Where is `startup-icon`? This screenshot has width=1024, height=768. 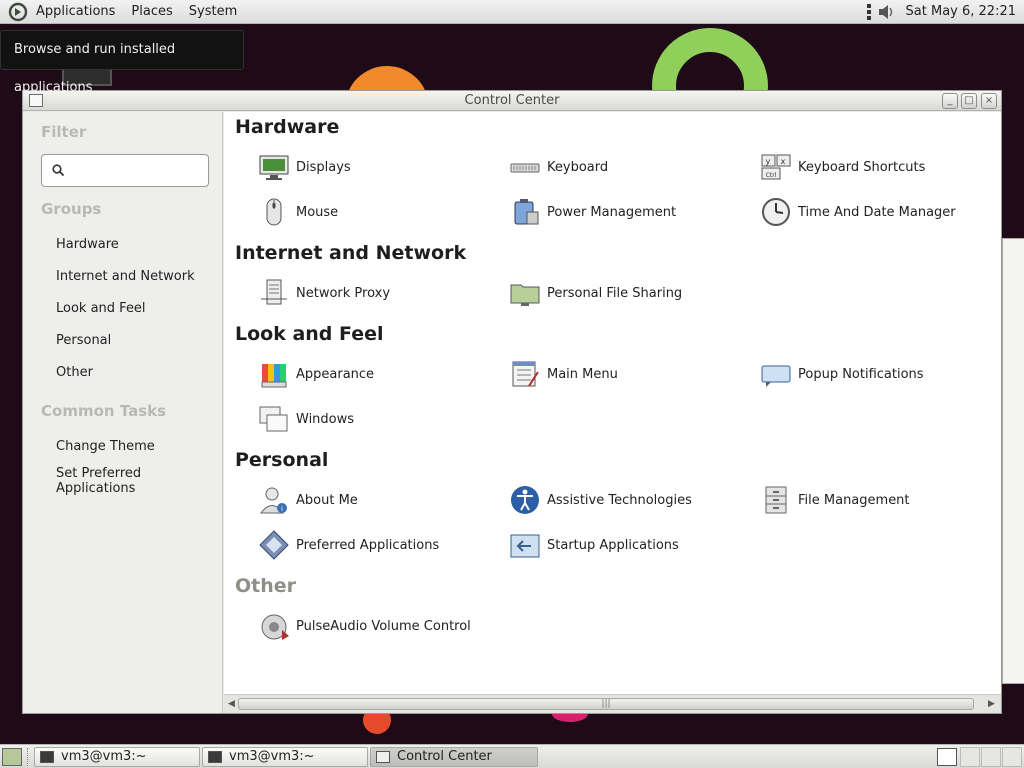 startup-icon is located at coordinates (525, 546).